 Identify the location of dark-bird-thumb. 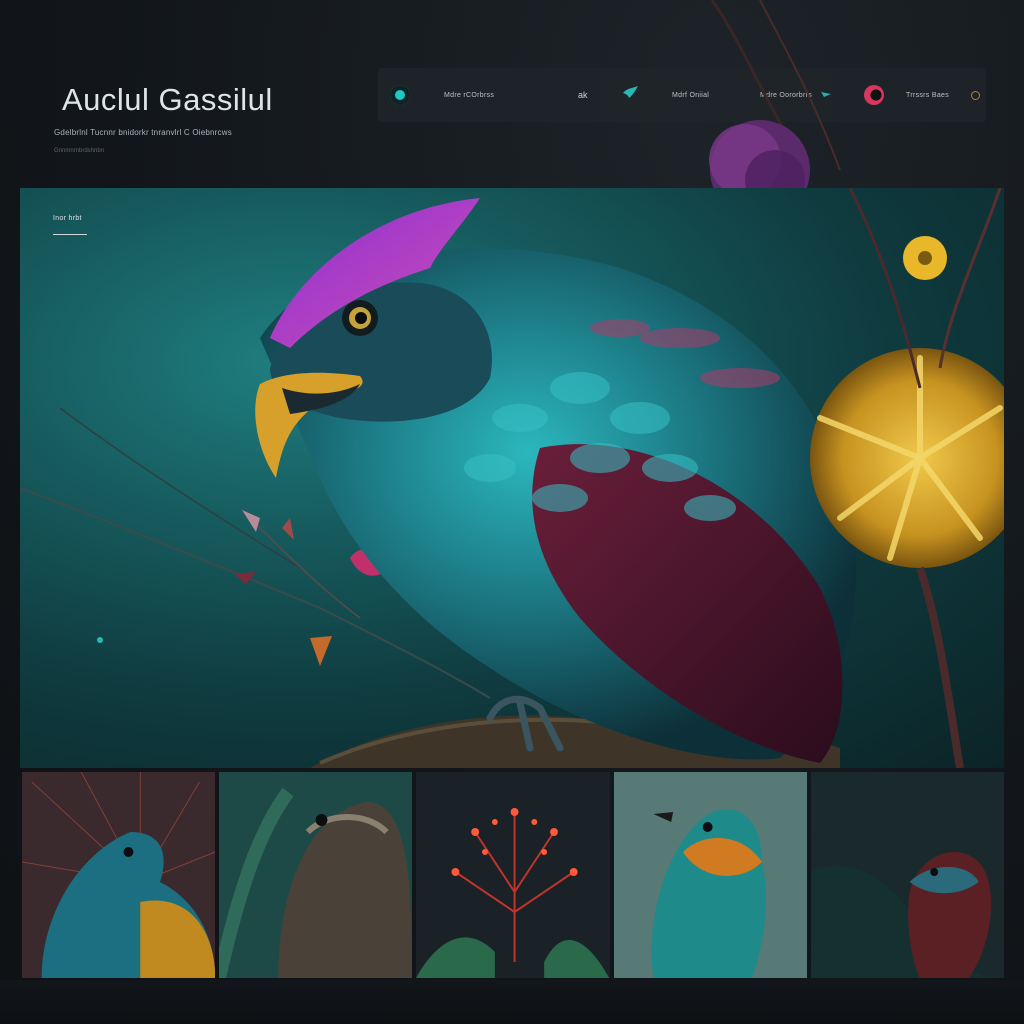
(907, 875).